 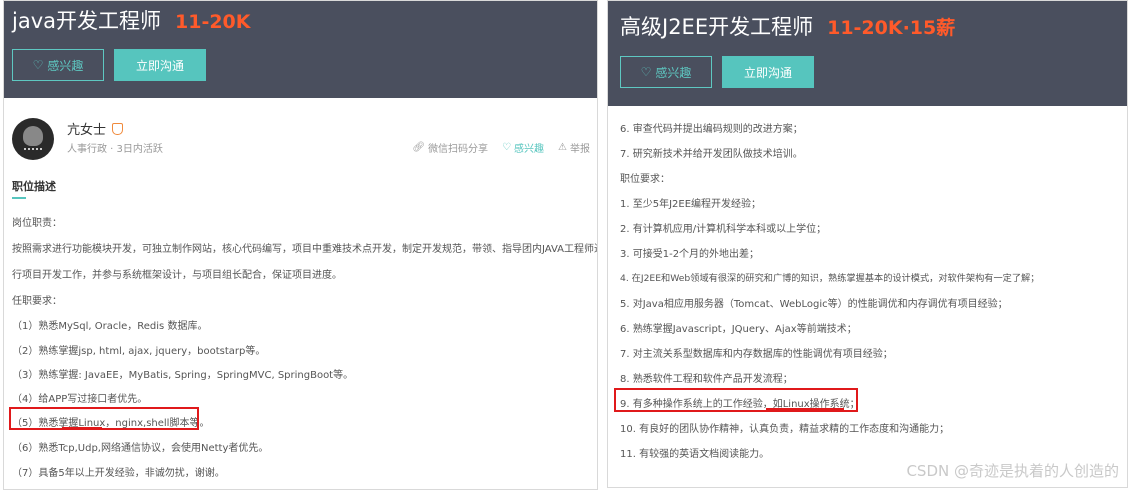 What do you see at coordinates (711, 154) in the screenshot?
I see `desc-line: 7. 研究新技术并给开发团队做技术培训。` at bounding box center [711, 154].